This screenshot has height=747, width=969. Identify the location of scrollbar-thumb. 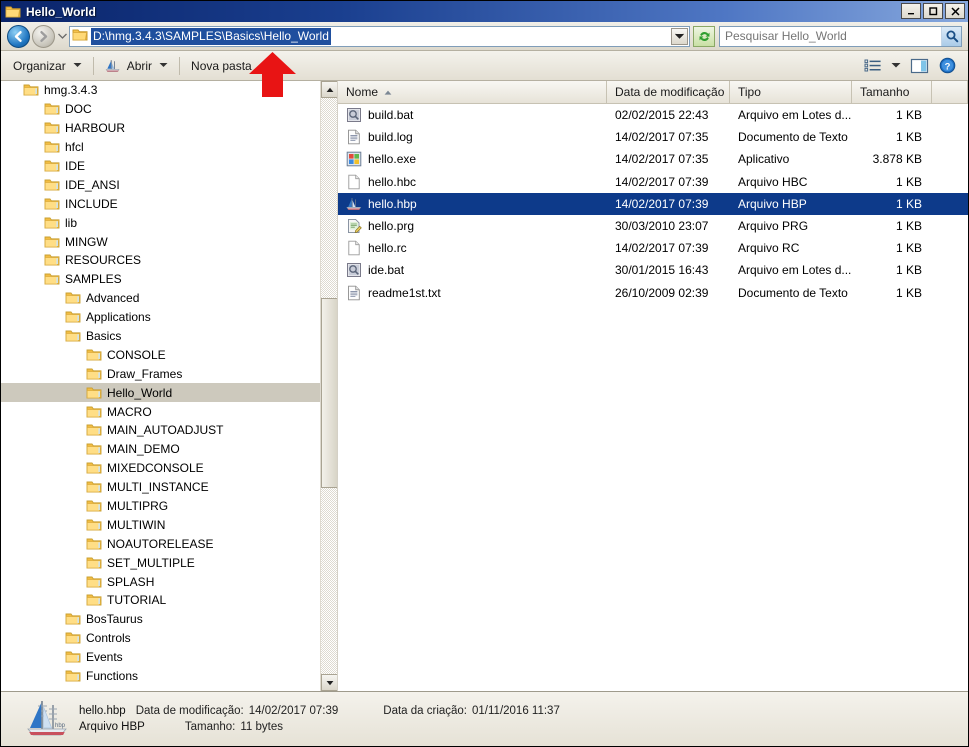
(329, 393).